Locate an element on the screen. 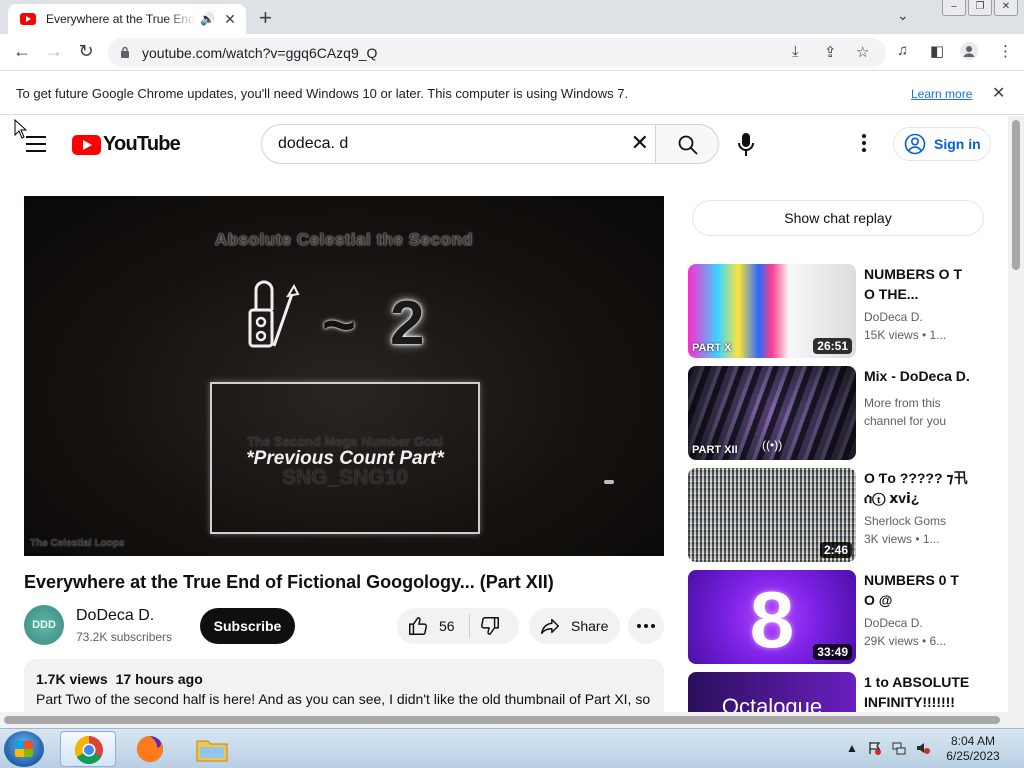  youtube-logo: YouTube is located at coordinates (126, 144).